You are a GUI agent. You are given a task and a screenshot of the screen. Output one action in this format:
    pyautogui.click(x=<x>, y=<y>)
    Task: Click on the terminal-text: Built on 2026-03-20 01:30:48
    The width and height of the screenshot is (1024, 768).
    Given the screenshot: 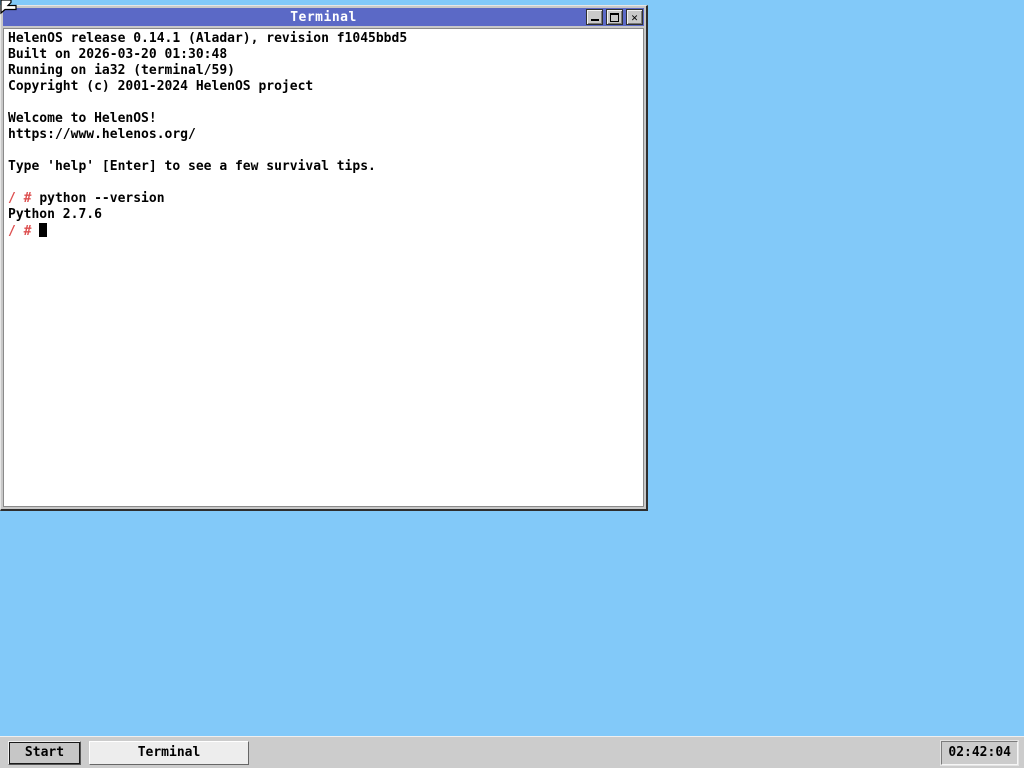 What is the action you would take?
    pyautogui.click(x=118, y=54)
    